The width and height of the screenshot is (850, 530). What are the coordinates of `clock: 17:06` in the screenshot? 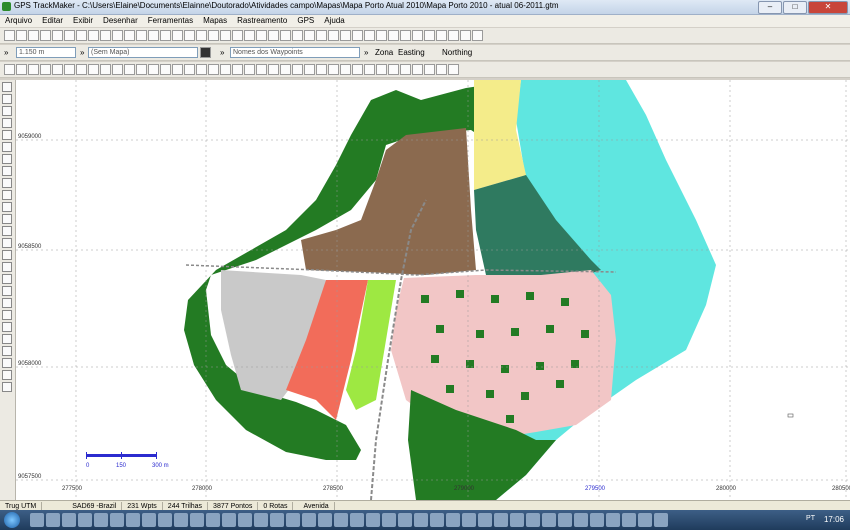 It's located at (834, 519).